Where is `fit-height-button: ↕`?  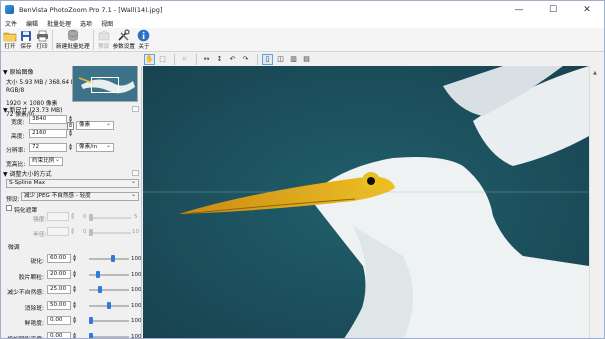 fit-height-button: ↕ is located at coordinates (219, 59).